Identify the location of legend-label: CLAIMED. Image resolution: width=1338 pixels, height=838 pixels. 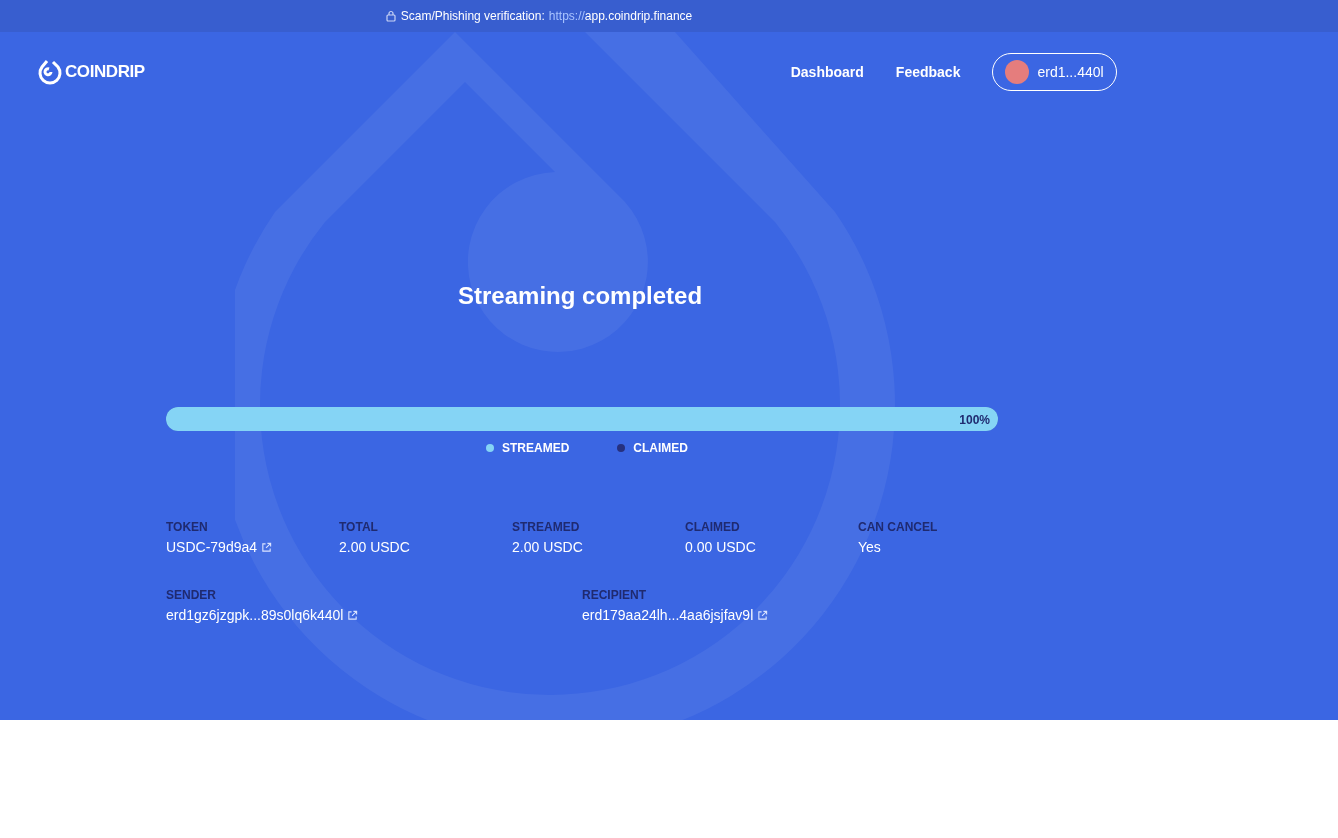
(660, 448).